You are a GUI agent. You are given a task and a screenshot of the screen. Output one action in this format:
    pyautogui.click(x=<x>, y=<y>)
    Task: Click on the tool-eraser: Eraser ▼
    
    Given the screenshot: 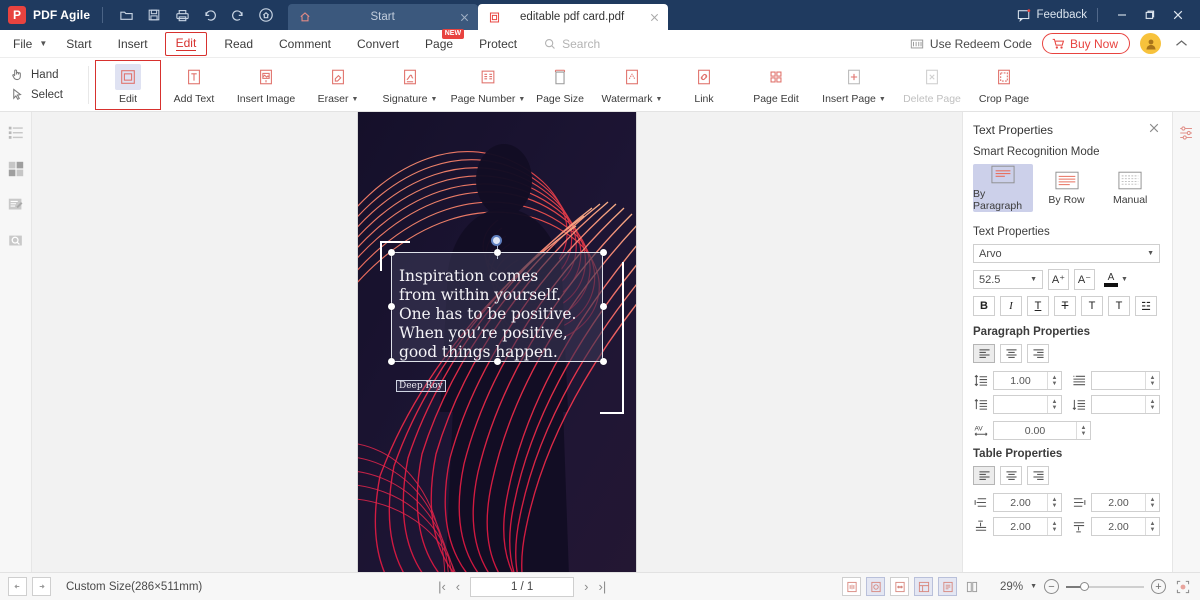 What is the action you would take?
    pyautogui.click(x=338, y=85)
    